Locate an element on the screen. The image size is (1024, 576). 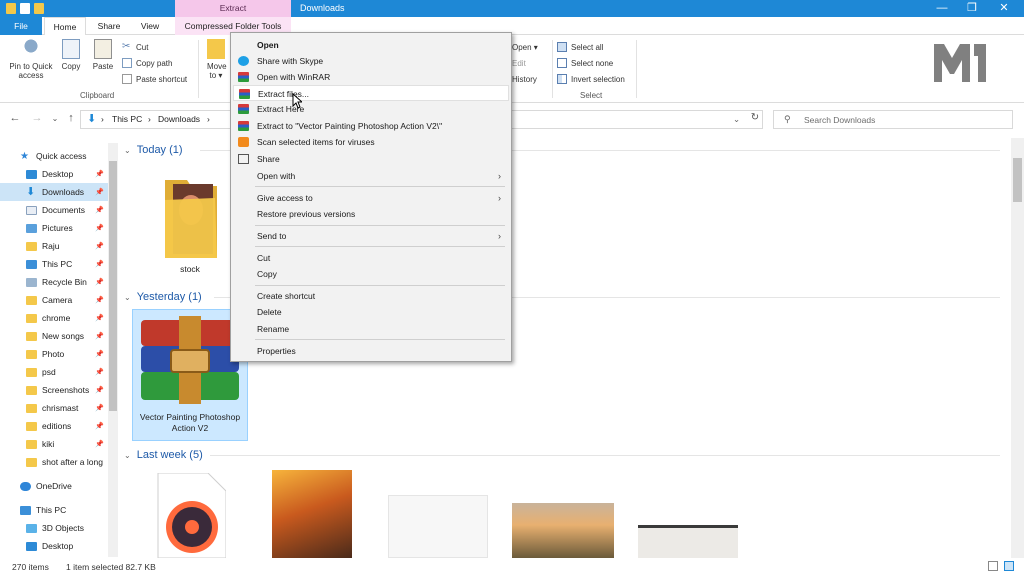
nav-folder-chrismast: chrismast 📌 is located at coordinates (54, 408).